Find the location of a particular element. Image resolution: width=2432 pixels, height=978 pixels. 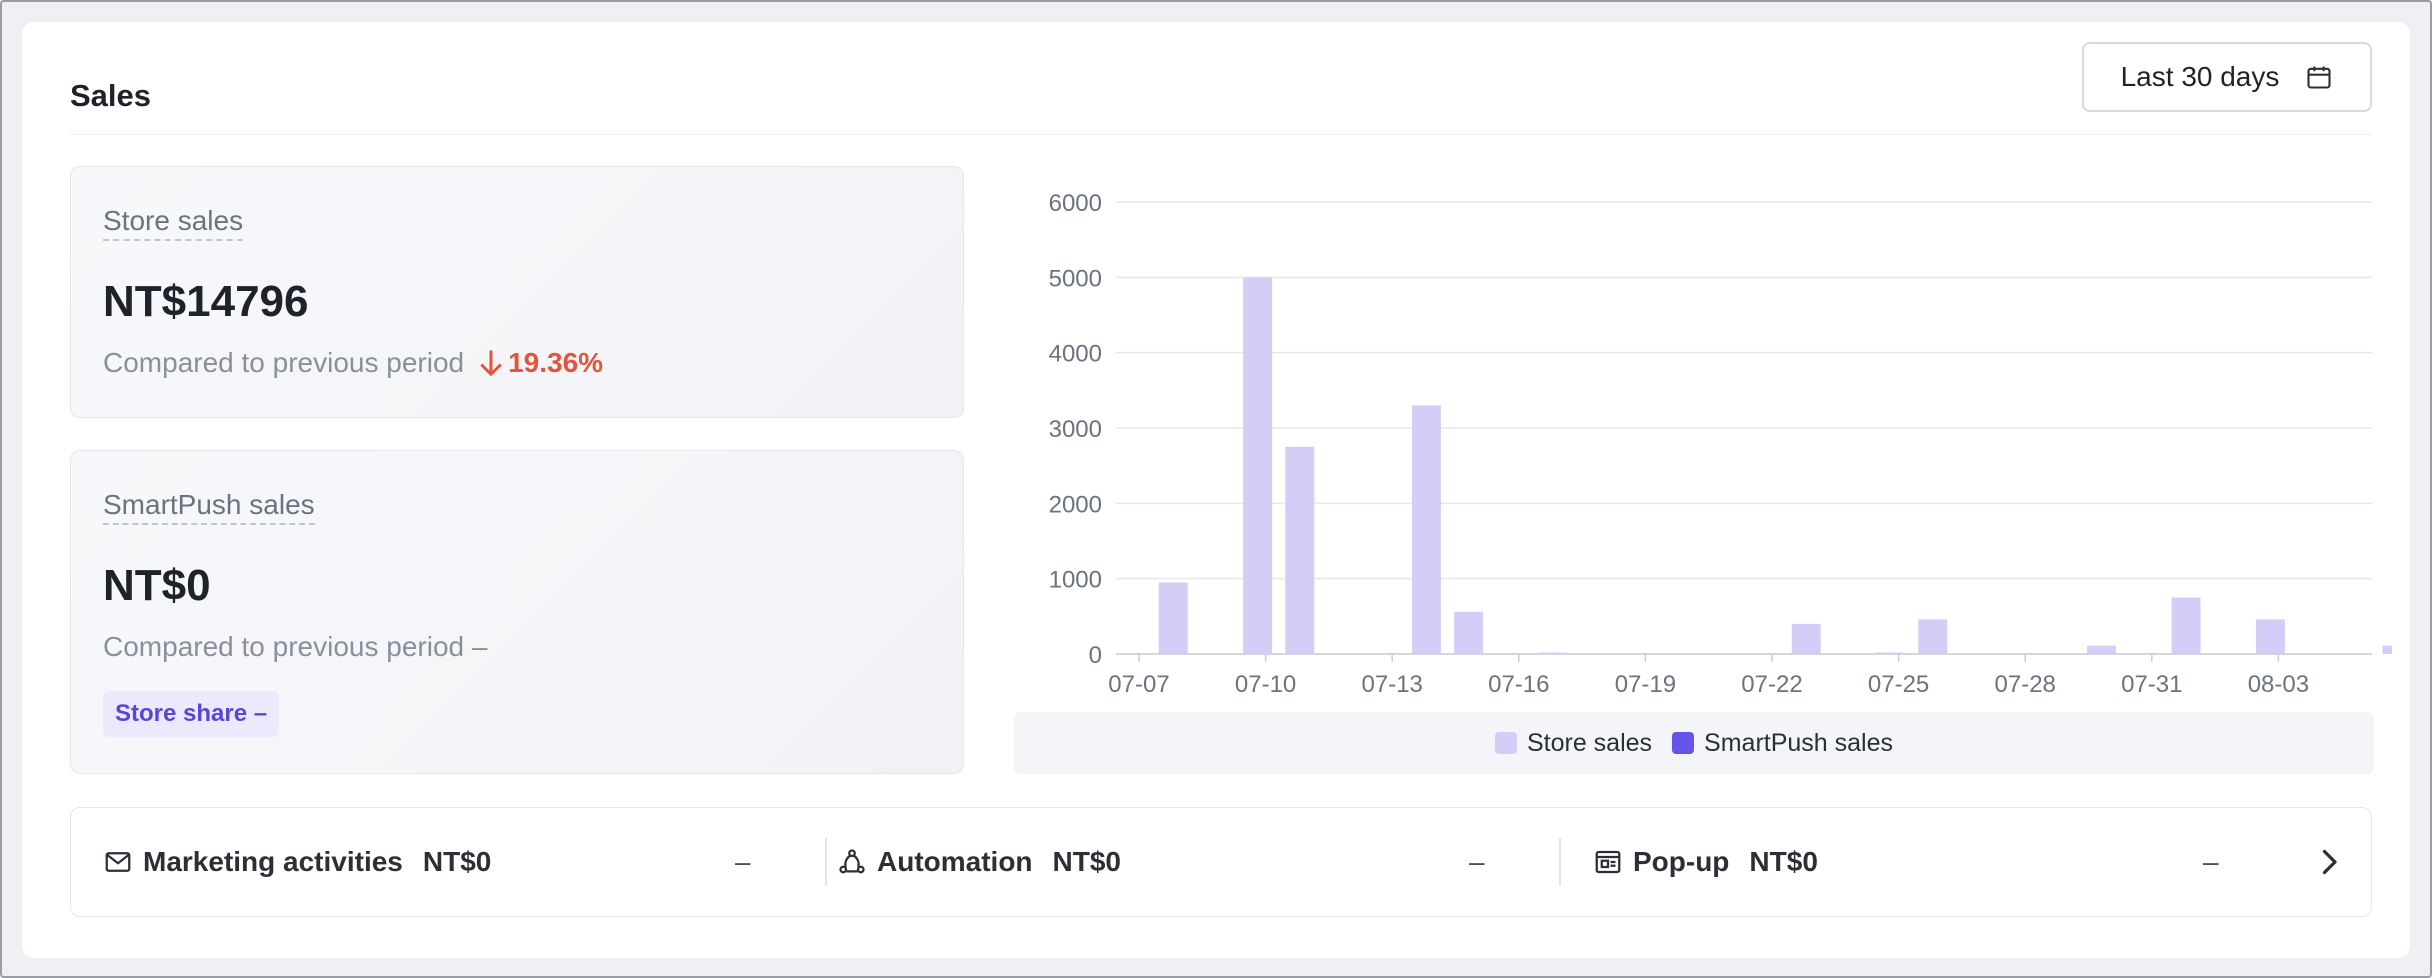

calendar-icon is located at coordinates (2319, 77).